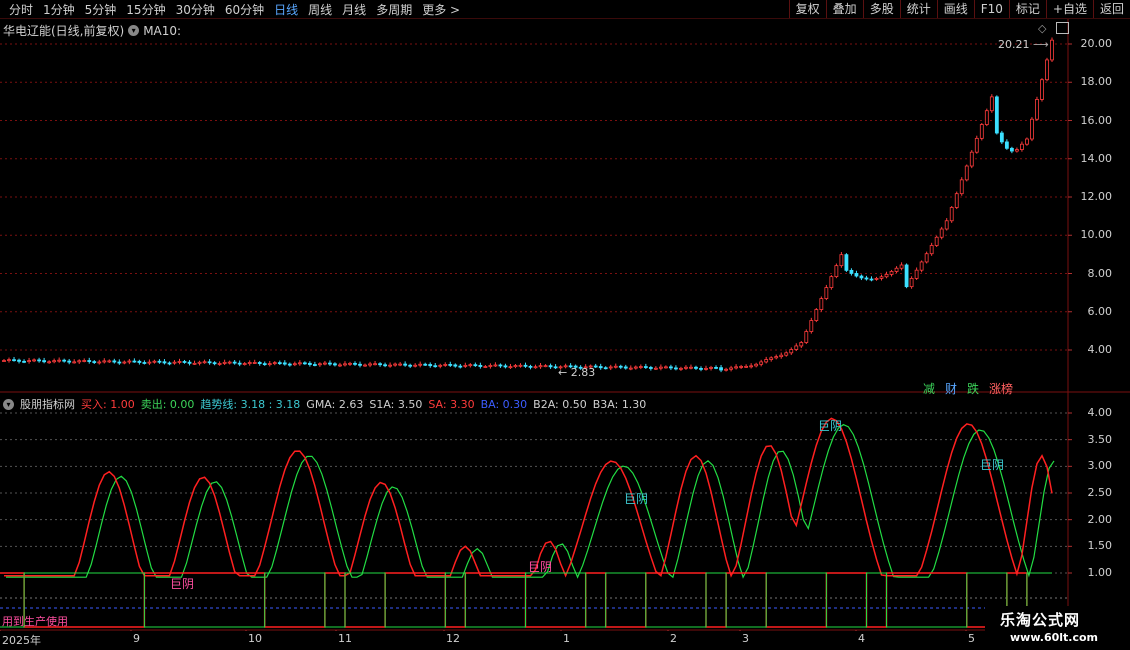 Image resolution: width=1130 pixels, height=650 pixels. Describe the element at coordinates (35, 621) in the screenshot. I see `bottom-note: 用到生产使用` at that location.